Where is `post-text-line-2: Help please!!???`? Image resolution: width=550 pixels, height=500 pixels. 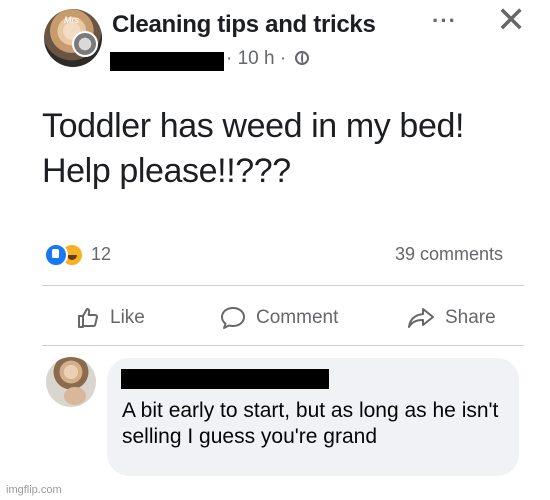
post-text-line-2: Help please!!??? is located at coordinates (166, 171).